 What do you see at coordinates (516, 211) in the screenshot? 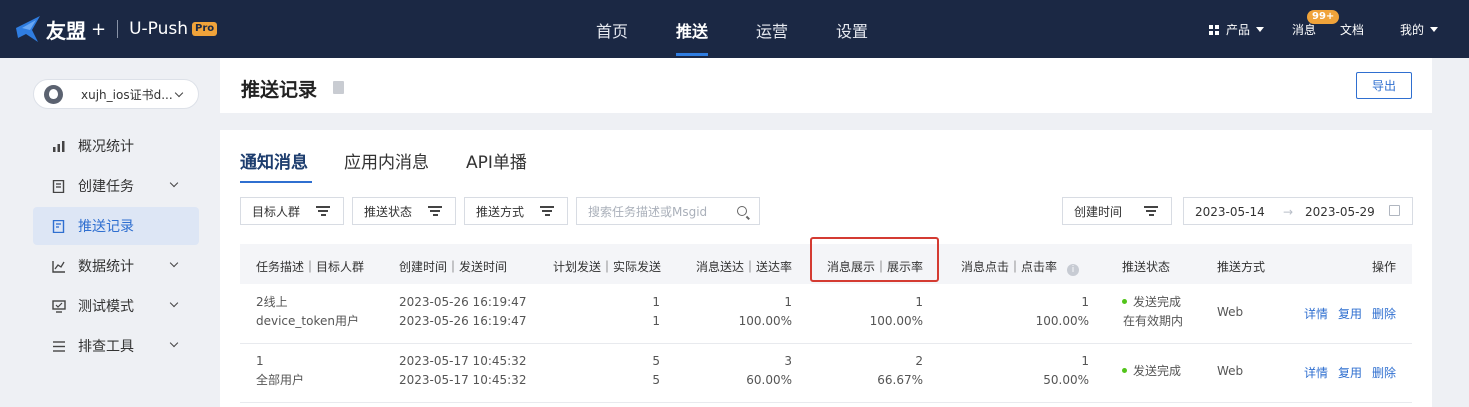
I see `method-filter: 推送方式` at bounding box center [516, 211].